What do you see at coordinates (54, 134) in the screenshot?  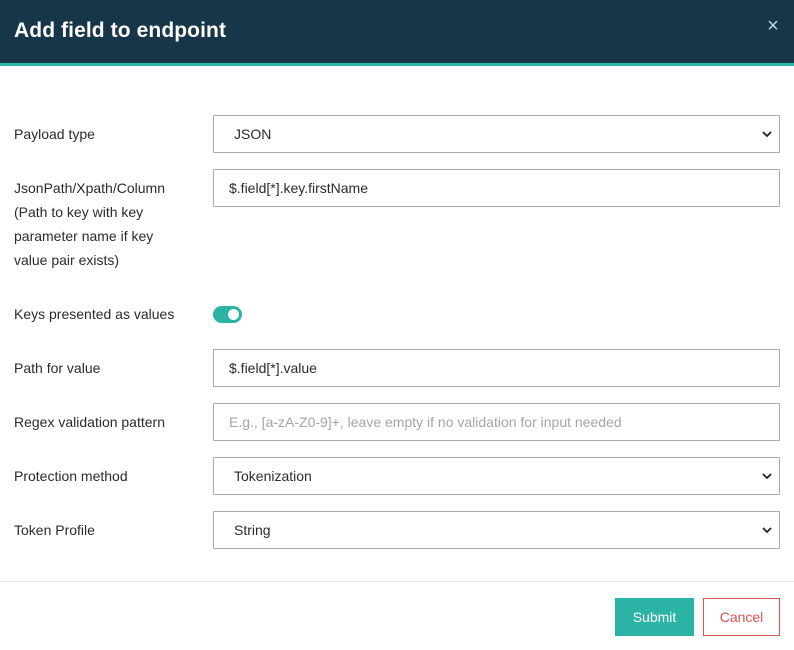 I see `payload-type-label: Payload type` at bounding box center [54, 134].